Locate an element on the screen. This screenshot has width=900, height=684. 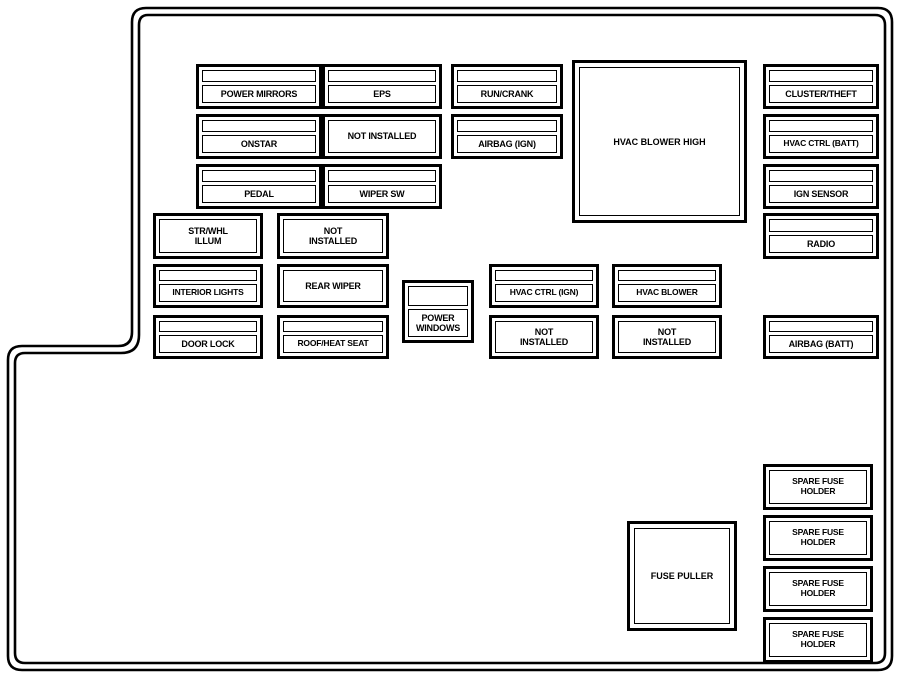
component-label-hvac-blower-high: HVAC BLOWER HIGH is located at coordinates (659, 141).